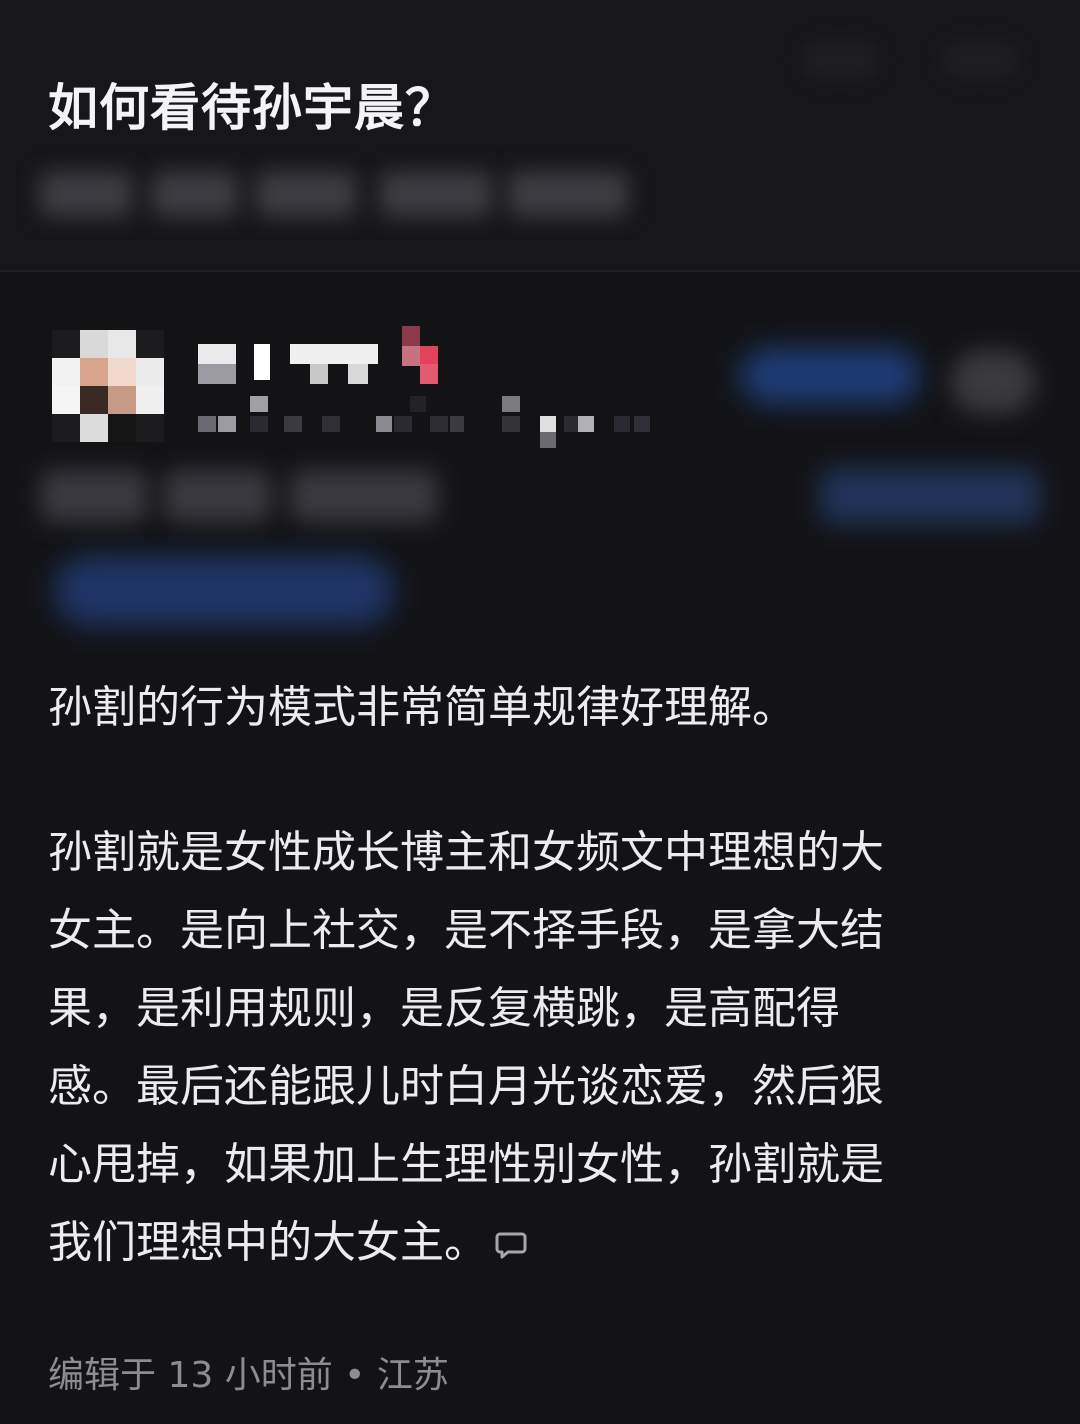 Image resolution: width=1080 pixels, height=1424 pixels. What do you see at coordinates (108, 386) in the screenshot?
I see `author-avatar` at bounding box center [108, 386].